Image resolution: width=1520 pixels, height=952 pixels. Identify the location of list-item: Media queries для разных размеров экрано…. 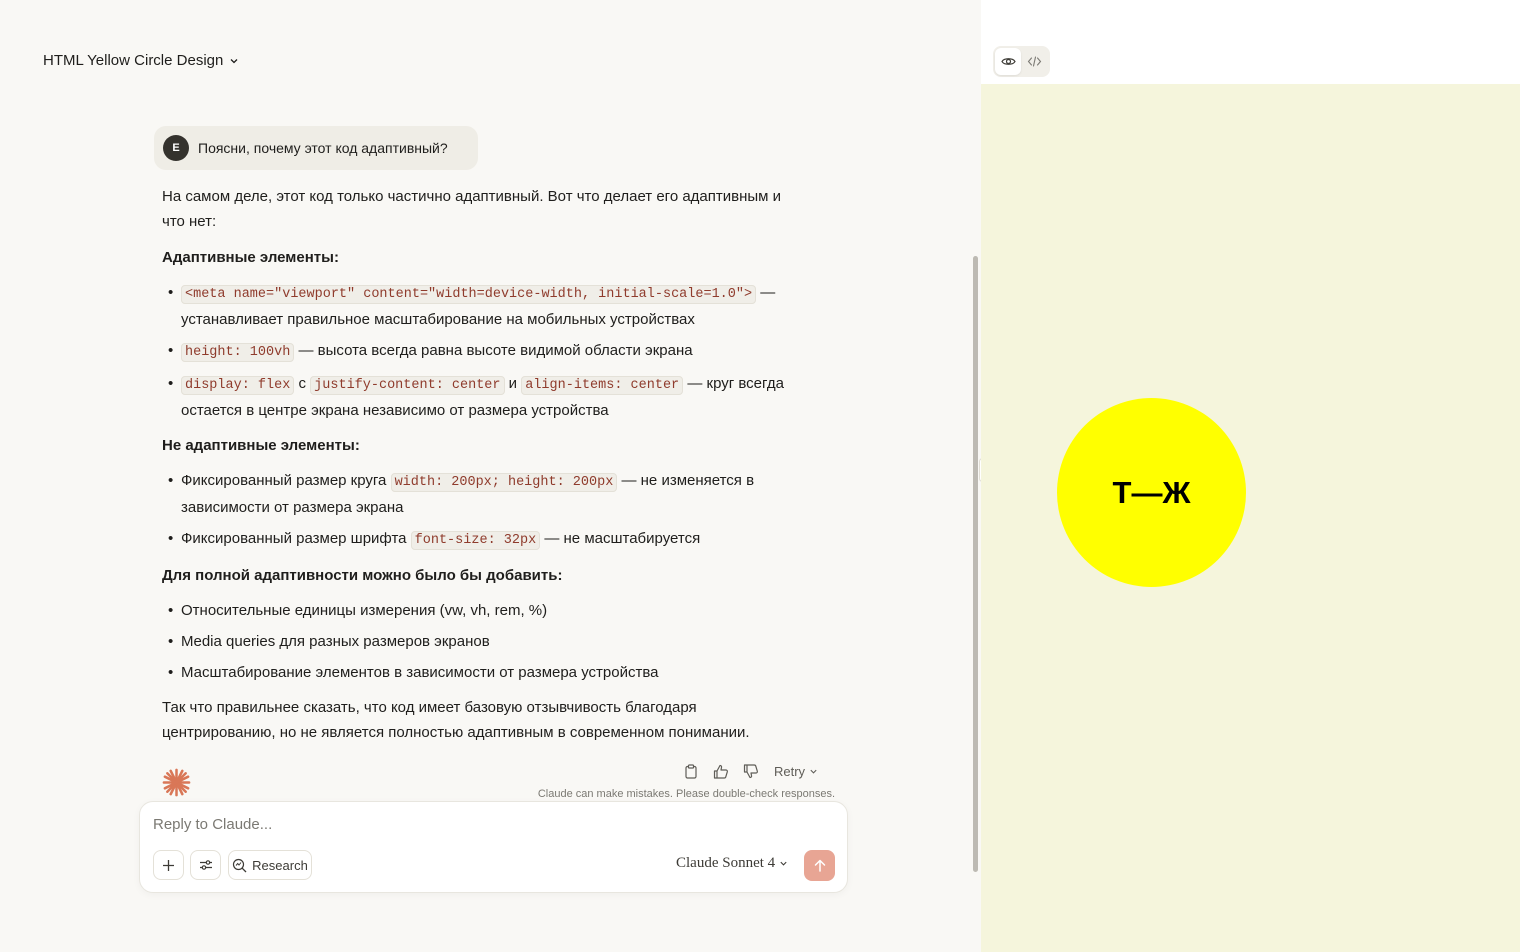
(482, 641).